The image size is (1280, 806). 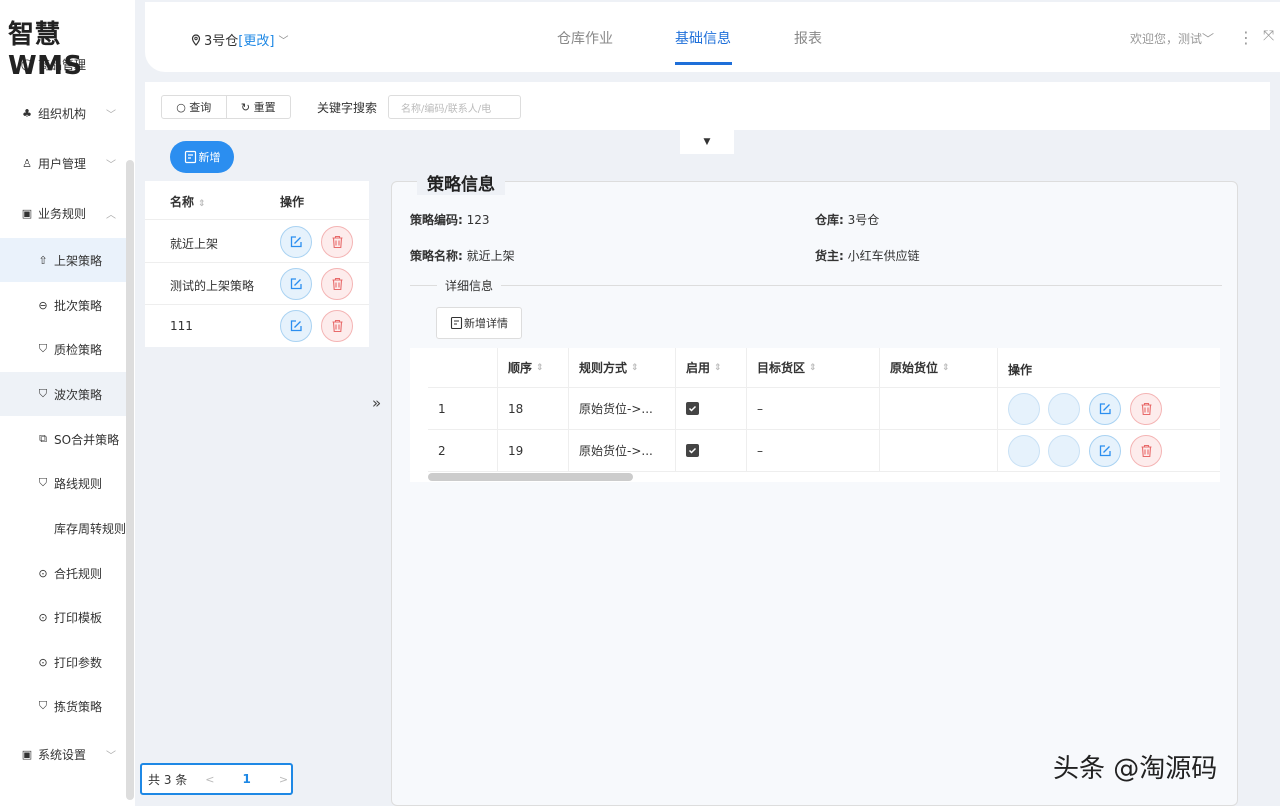 What do you see at coordinates (181, 326) in the screenshot?
I see `list-item-name: 111` at bounding box center [181, 326].